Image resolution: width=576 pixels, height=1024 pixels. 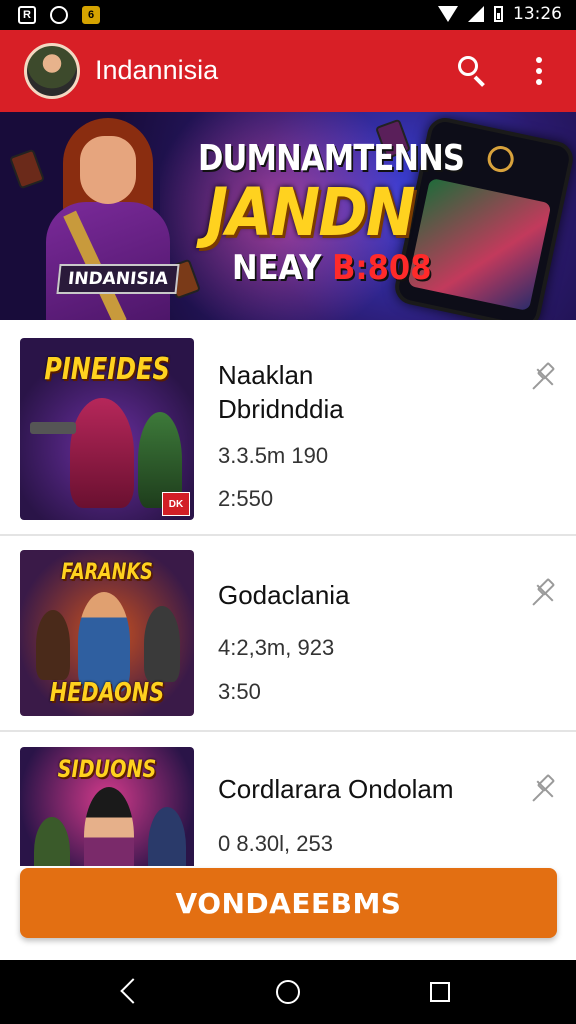 I want to click on game-thumbnail: FARANKS HEDAONS, so click(x=107, y=633).